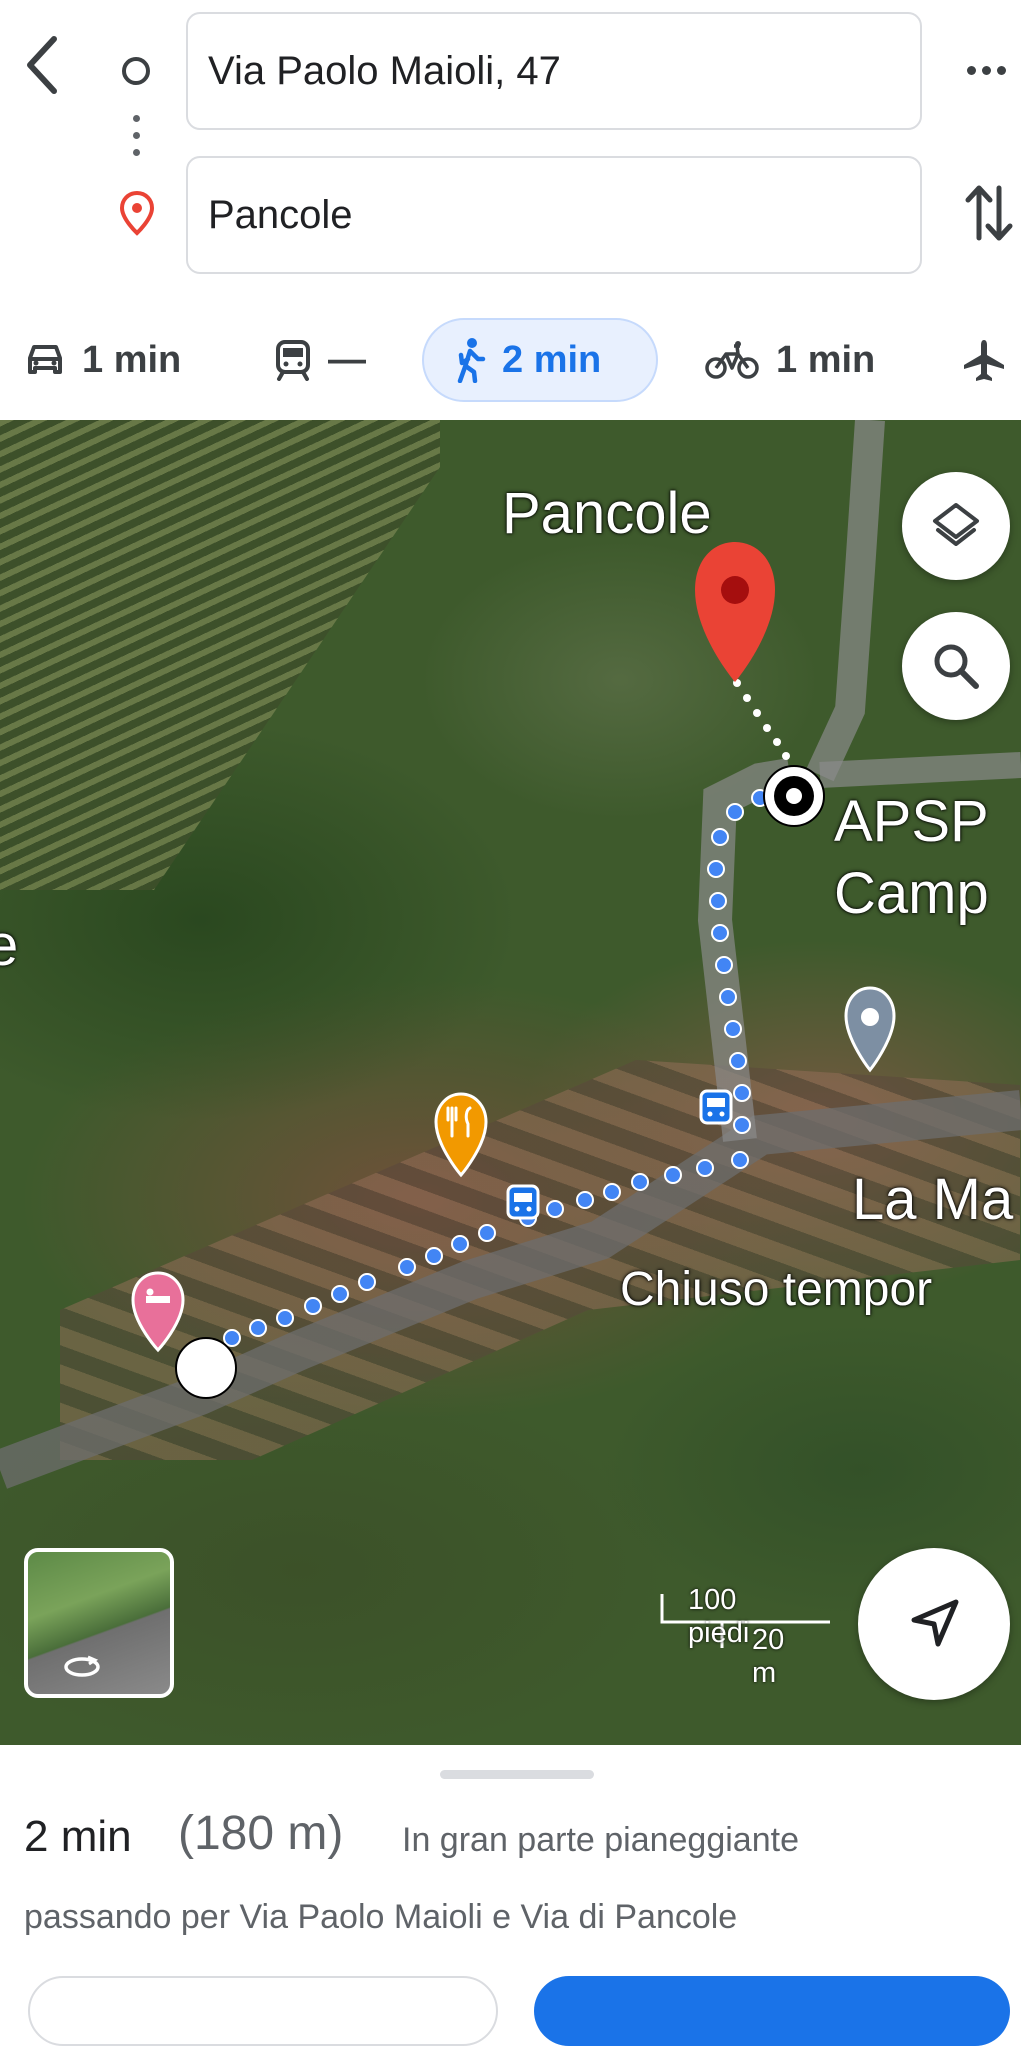 This screenshot has height=2046, width=1021. Describe the element at coordinates (933, 1199) in the screenshot. I see `map-label-la-ma: La Ma` at that location.